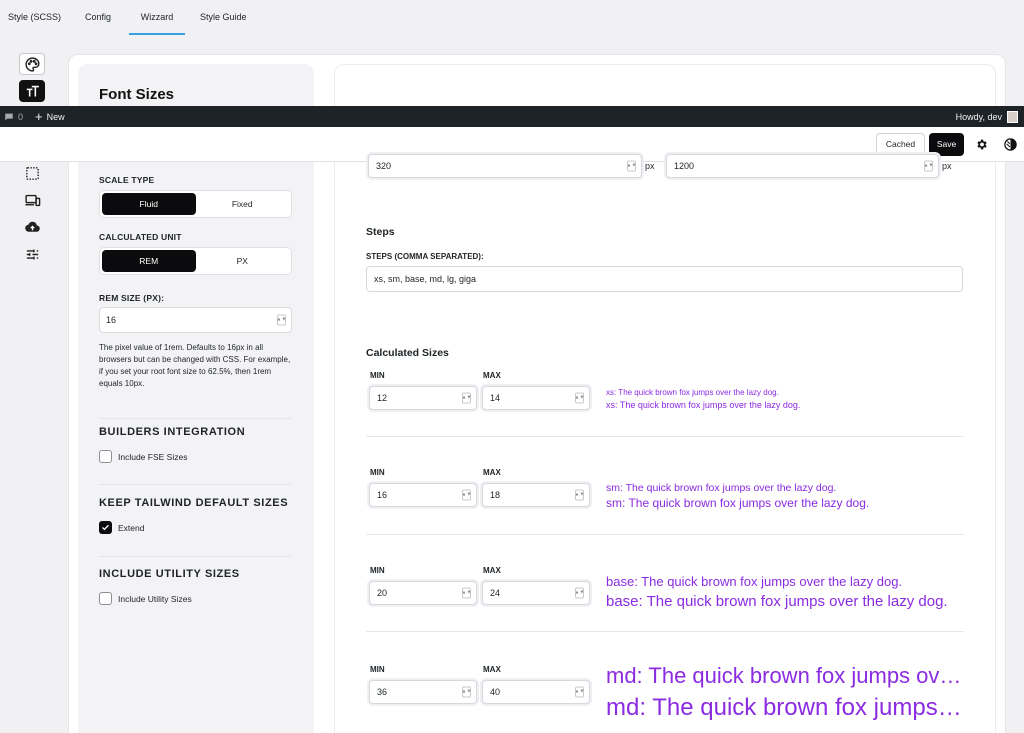 This screenshot has width=1024, height=733. I want to click on size-max-value: 18, so click(495, 495).